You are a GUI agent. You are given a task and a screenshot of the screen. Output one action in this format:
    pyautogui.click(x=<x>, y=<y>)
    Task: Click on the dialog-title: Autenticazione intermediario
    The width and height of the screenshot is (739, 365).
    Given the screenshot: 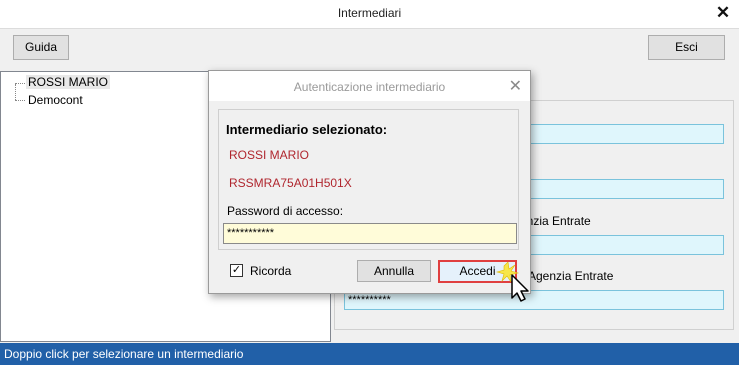 What is the action you would take?
    pyautogui.click(x=369, y=87)
    